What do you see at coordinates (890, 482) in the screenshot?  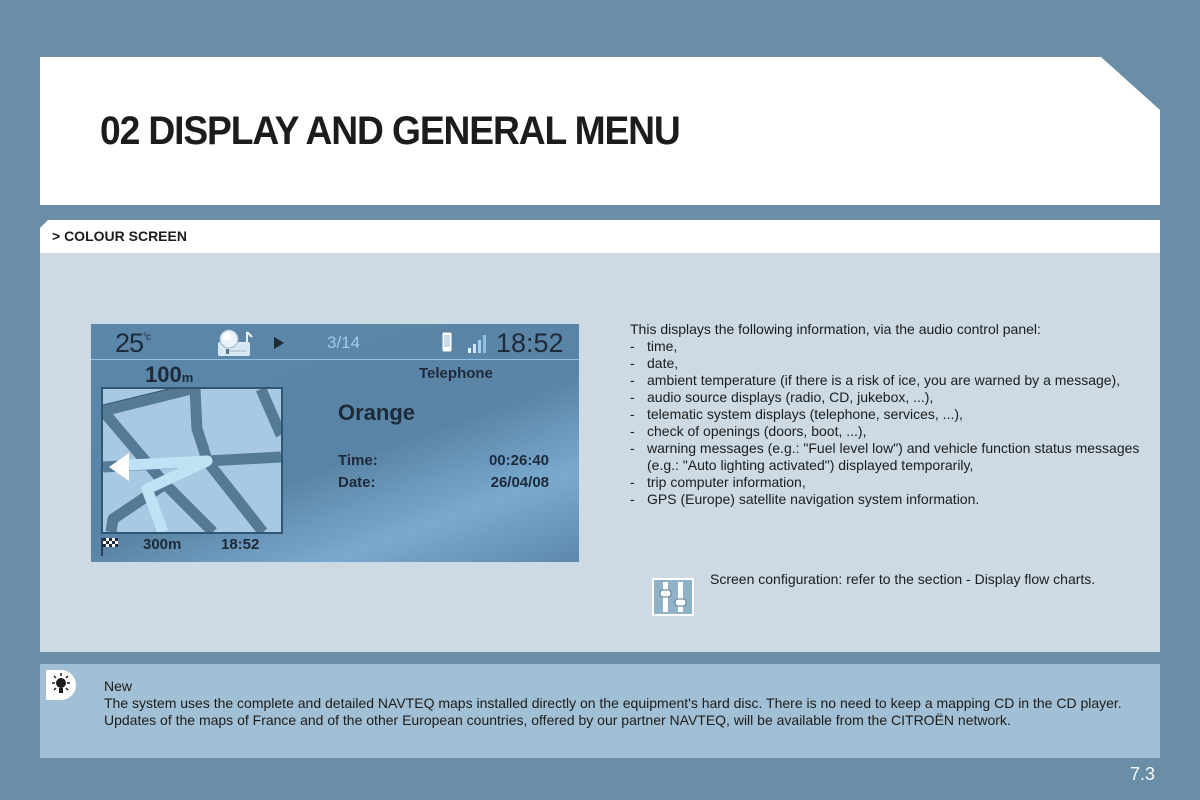 I see `list-item: trip computer information,` at bounding box center [890, 482].